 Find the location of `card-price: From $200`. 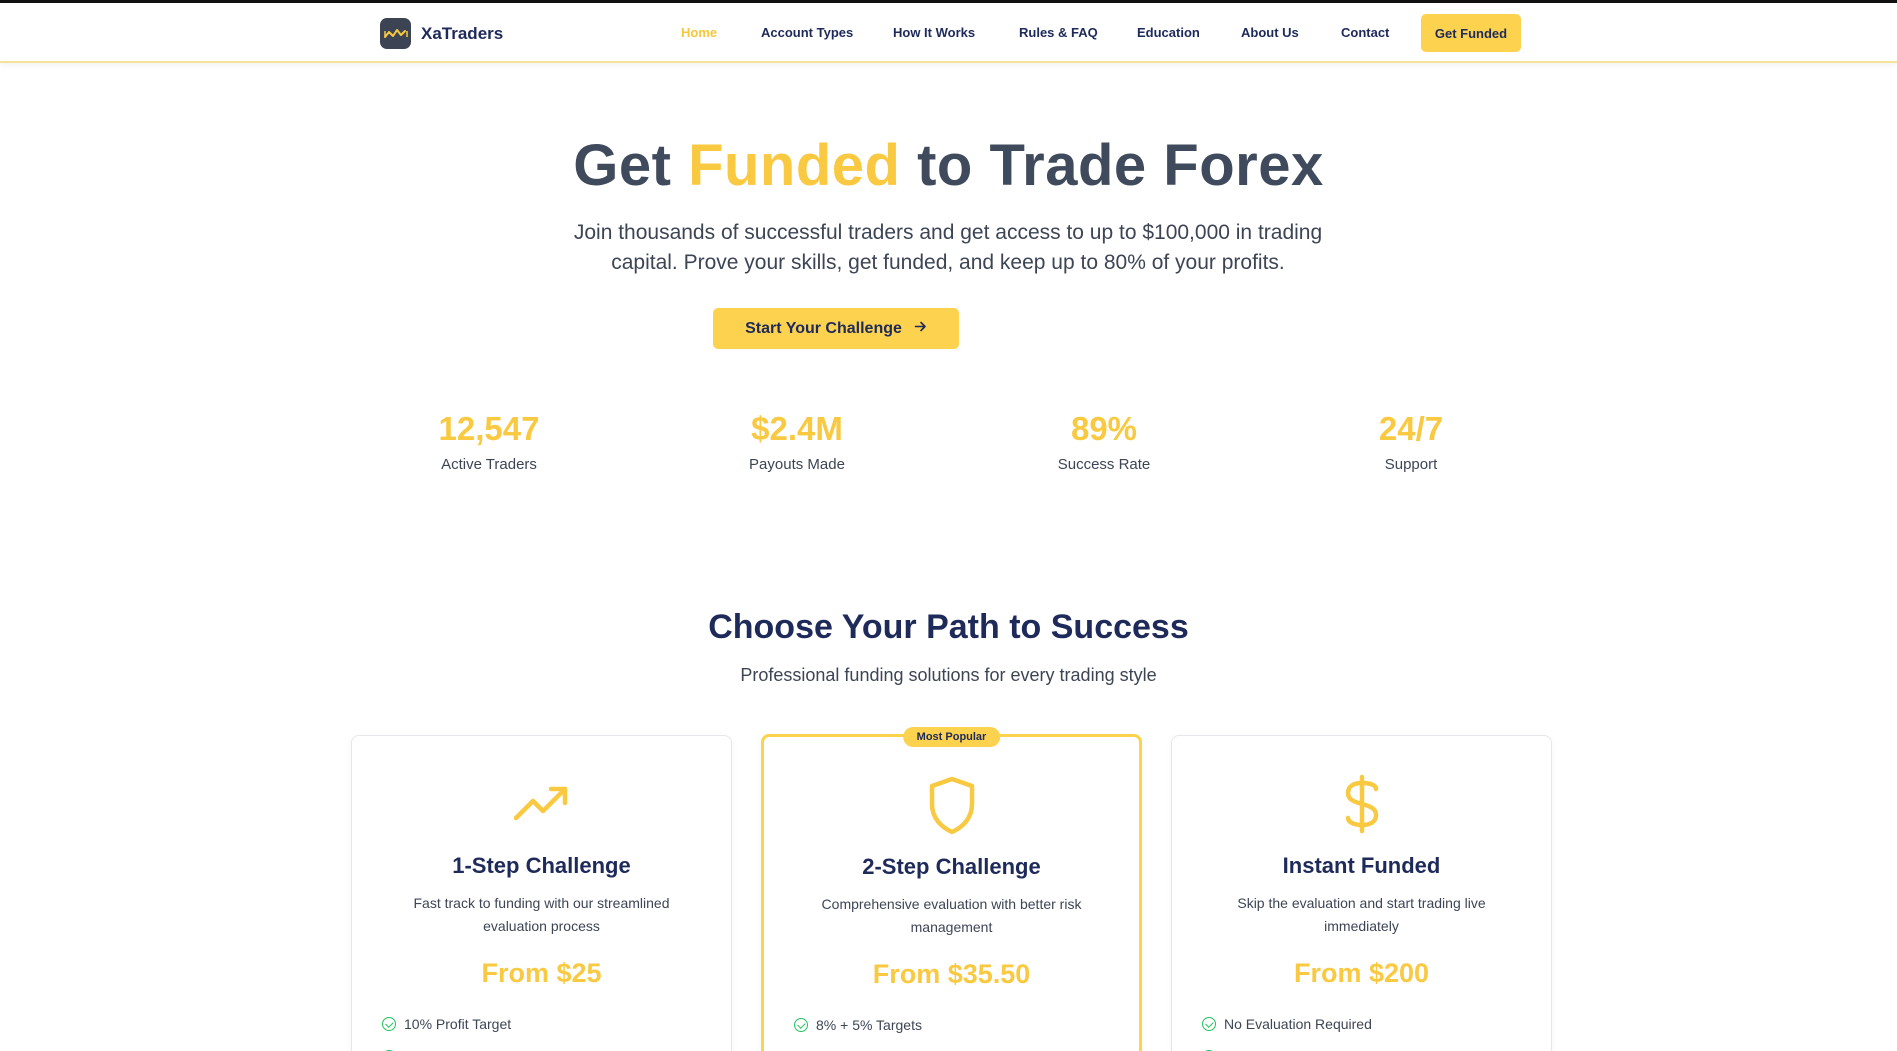

card-price: From $200 is located at coordinates (1361, 973).